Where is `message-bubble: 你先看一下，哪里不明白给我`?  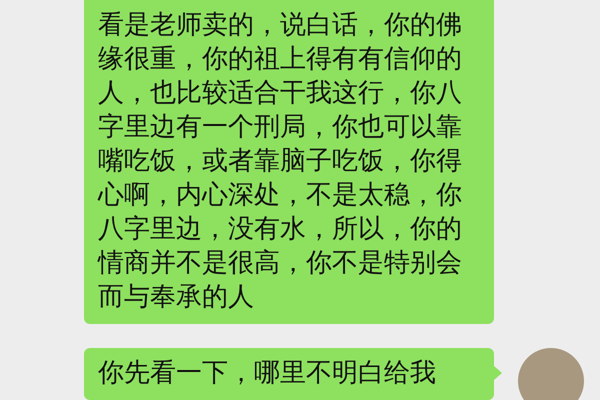
message-bubble: 你先看一下，哪里不明白给我 is located at coordinates (289, 374).